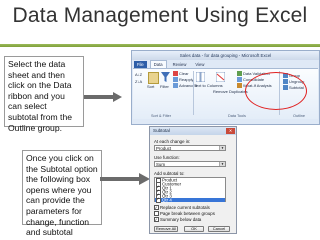 This screenshot has width=320, height=240. What do you see at coordinates (208, 86) in the screenshot?
I see `text-to-columns-label: Text to Columns` at bounding box center [208, 86].